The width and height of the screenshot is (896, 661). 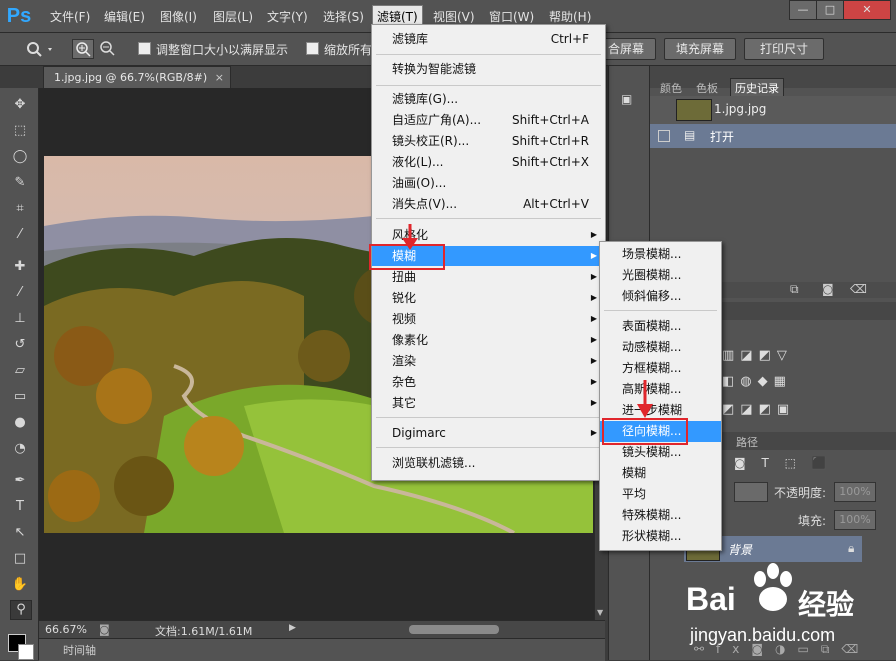 I want to click on video-submenu: 视频 ▶, so click(x=488, y=319).